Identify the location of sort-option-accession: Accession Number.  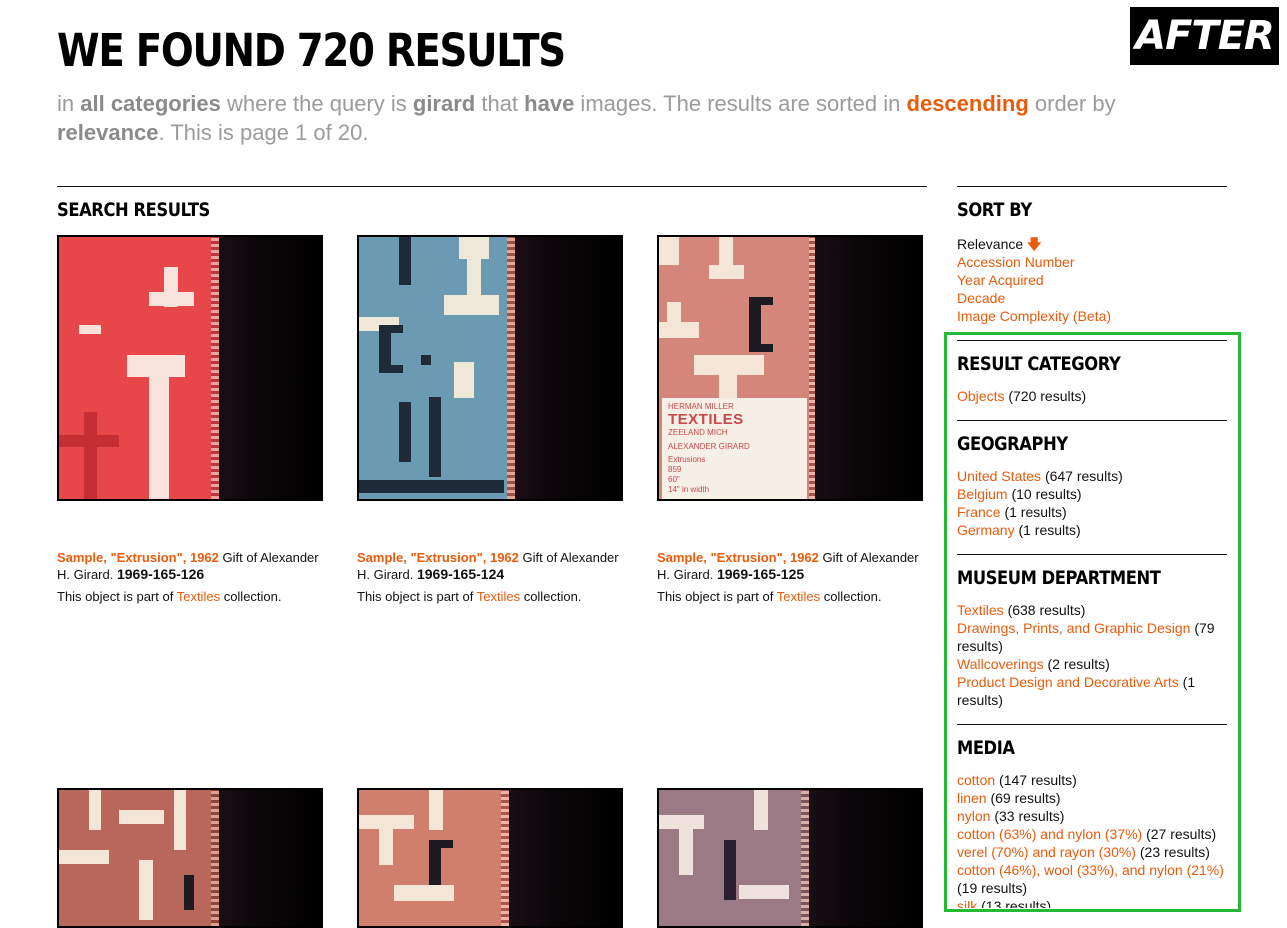
(1016, 262).